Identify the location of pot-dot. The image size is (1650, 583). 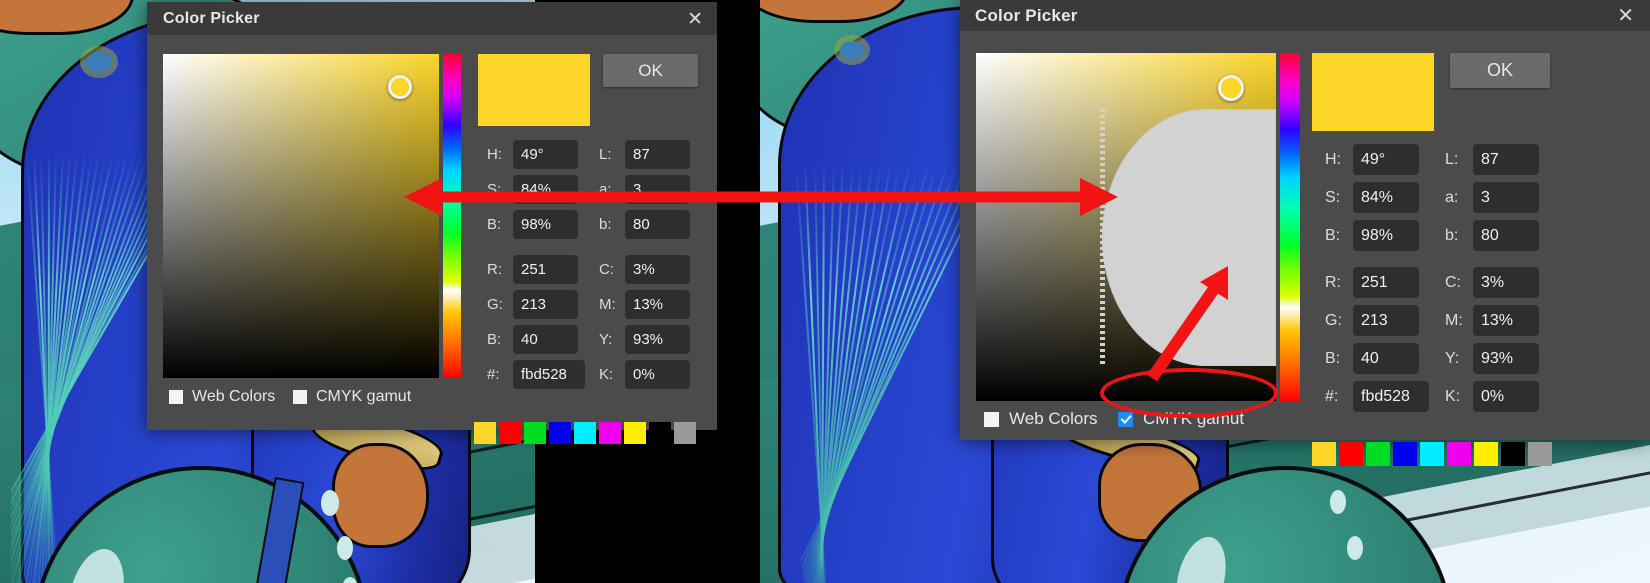
(1337, 501).